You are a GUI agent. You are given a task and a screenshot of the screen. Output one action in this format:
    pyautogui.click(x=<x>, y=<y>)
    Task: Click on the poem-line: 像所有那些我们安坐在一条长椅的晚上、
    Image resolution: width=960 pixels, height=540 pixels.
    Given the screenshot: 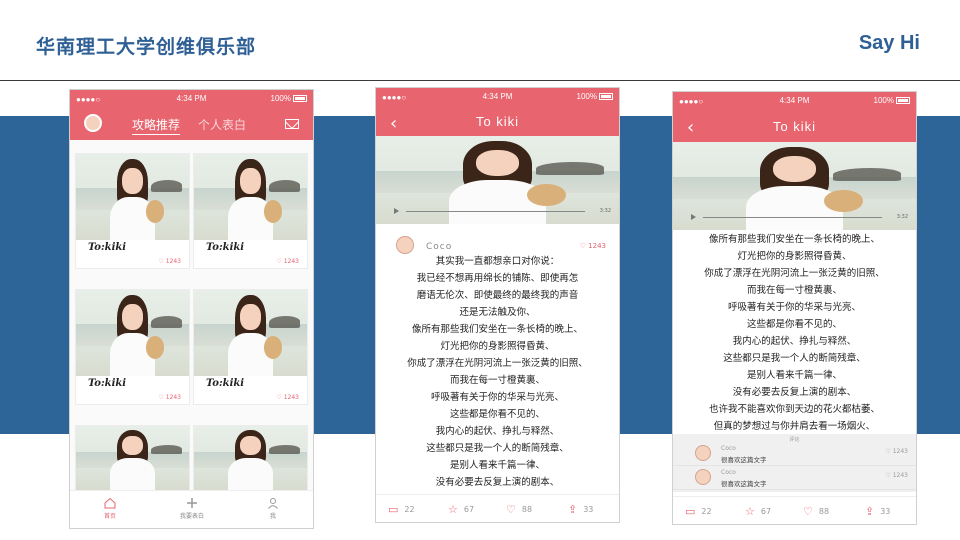 What is the action you would take?
    pyautogui.click(x=497, y=329)
    